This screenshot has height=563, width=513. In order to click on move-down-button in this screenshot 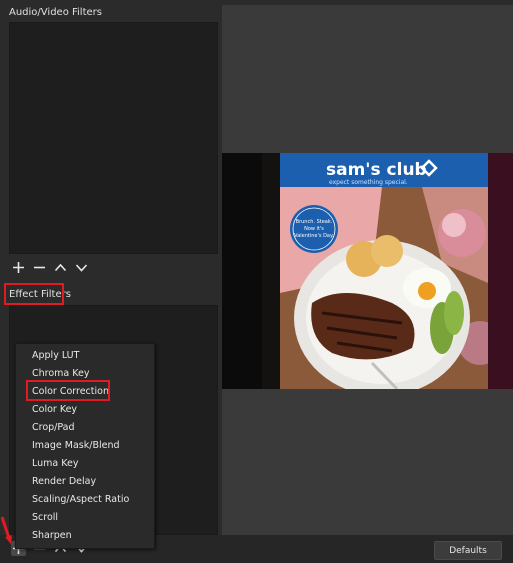, I will do `click(81, 267)`.